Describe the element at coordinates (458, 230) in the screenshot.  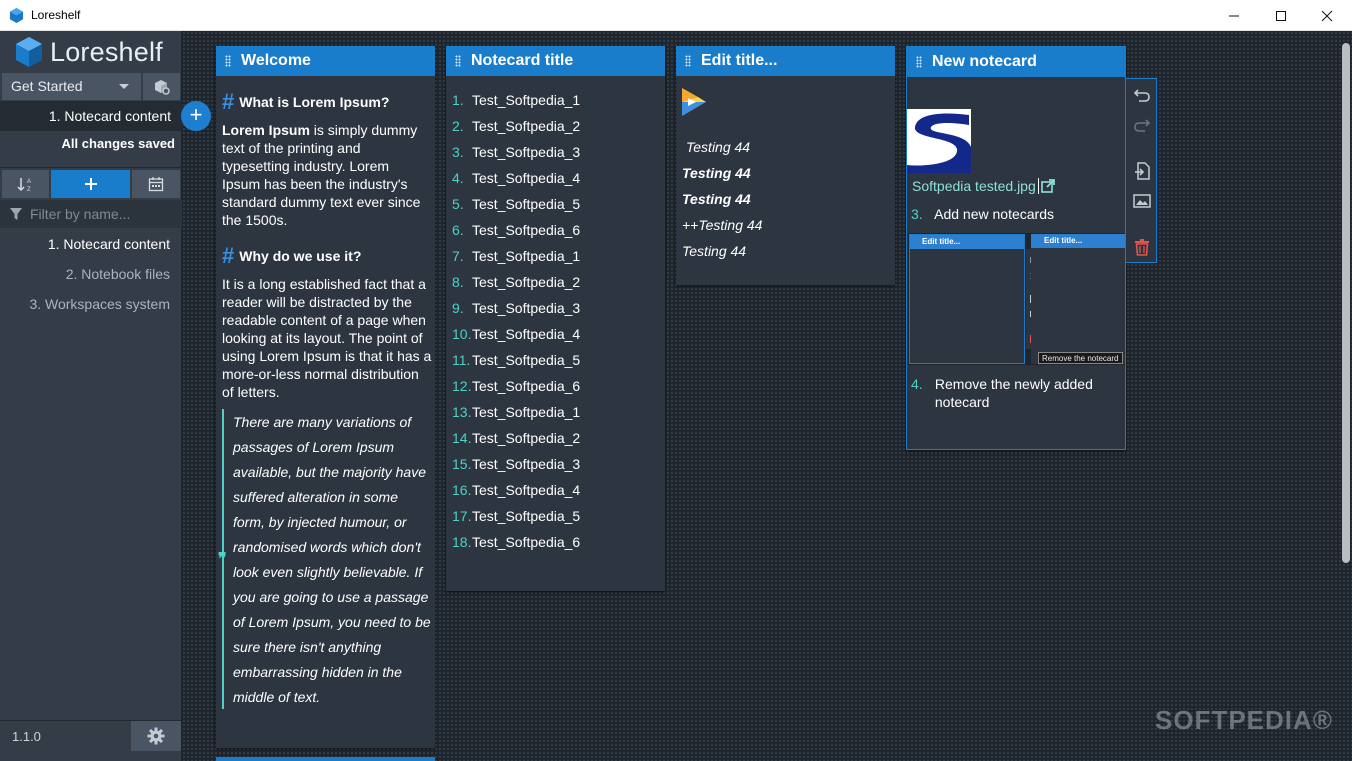
I see `list-number: 6.` at that location.